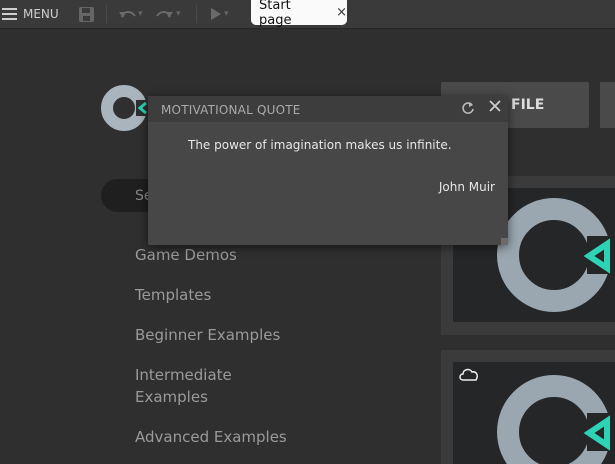  Describe the element at coordinates (207, 335) in the screenshot. I see `sidebar-item-beginner-examples: Beginner Examples` at that location.